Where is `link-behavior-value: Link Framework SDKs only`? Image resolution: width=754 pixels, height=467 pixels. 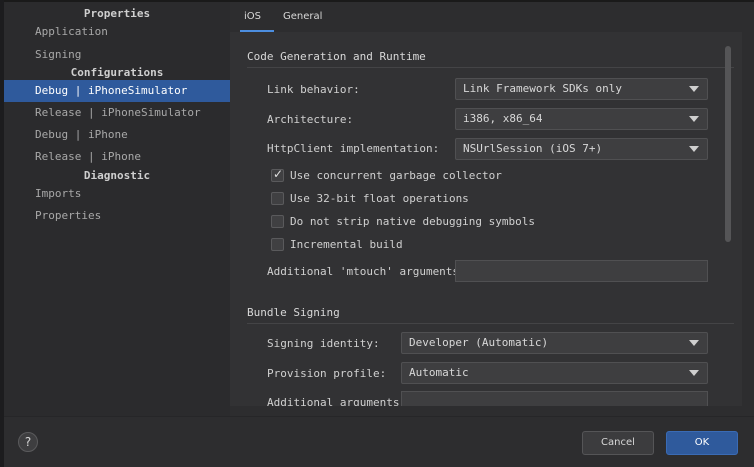
link-behavior-value: Link Framework SDKs only is located at coordinates (542, 88).